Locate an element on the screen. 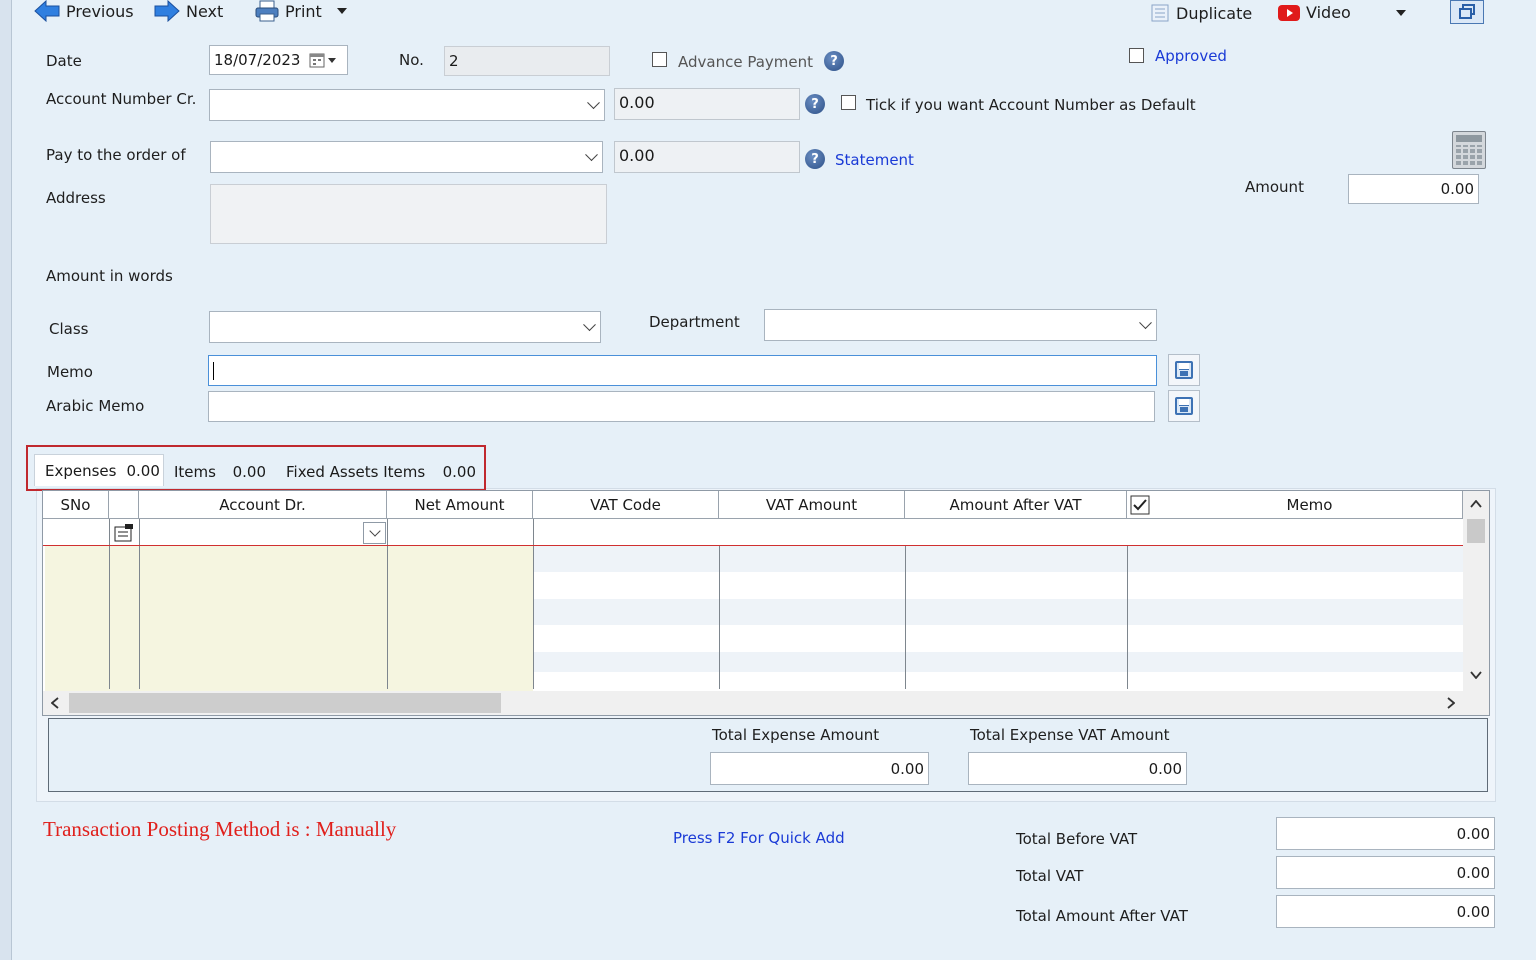  department-label: Department is located at coordinates (694, 322).